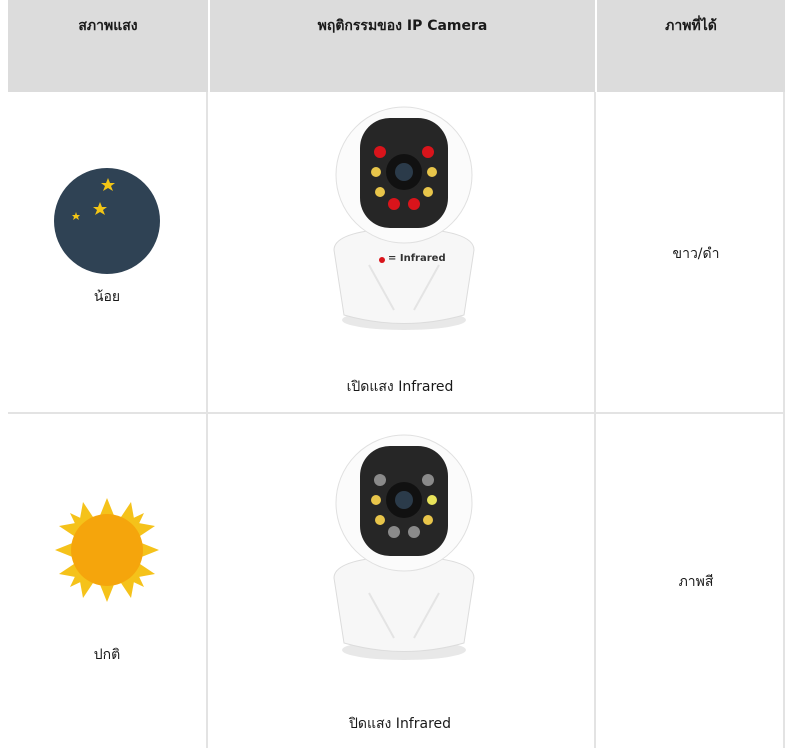 Image resolution: width=790 pixels, height=748 pixels. I want to click on light-level-label: ปกติ, so click(107, 655).